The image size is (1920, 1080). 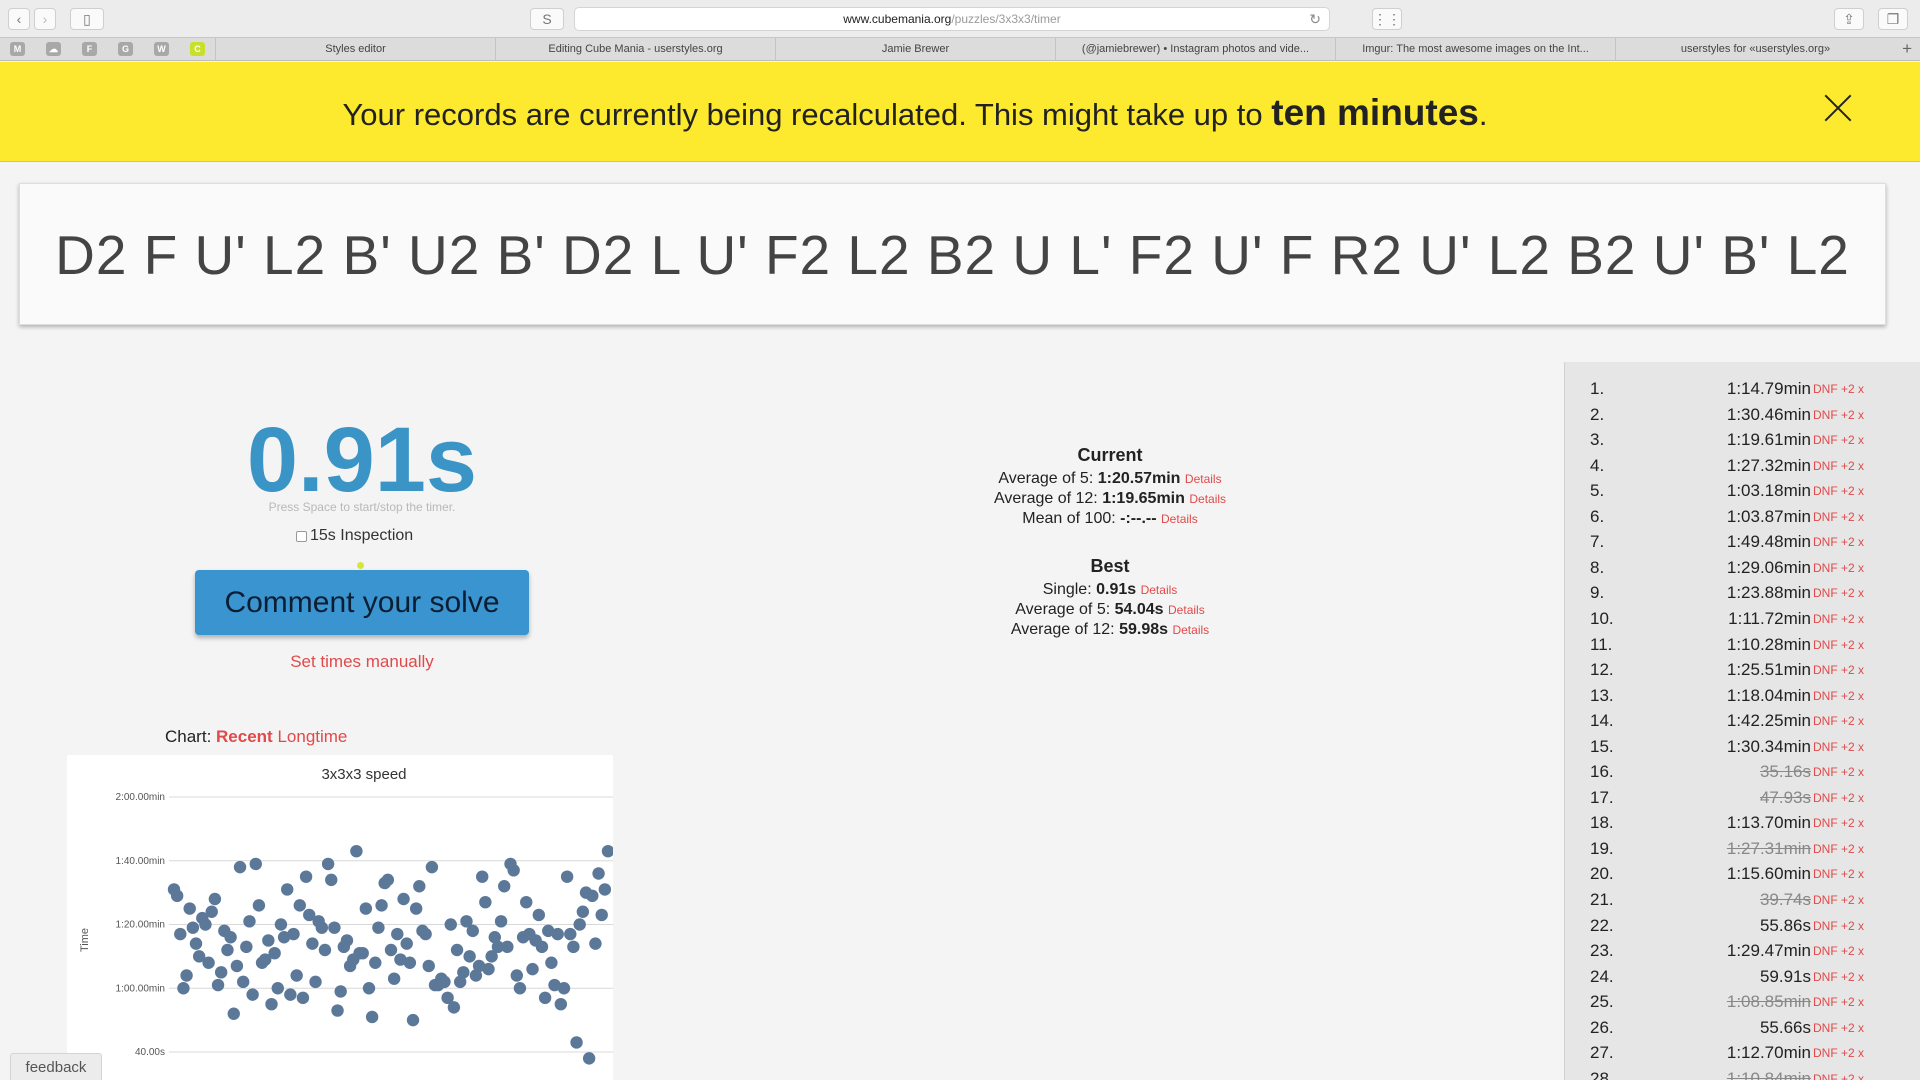 What do you see at coordinates (161, 49) in the screenshot?
I see `w-favicon-icon: W` at bounding box center [161, 49].